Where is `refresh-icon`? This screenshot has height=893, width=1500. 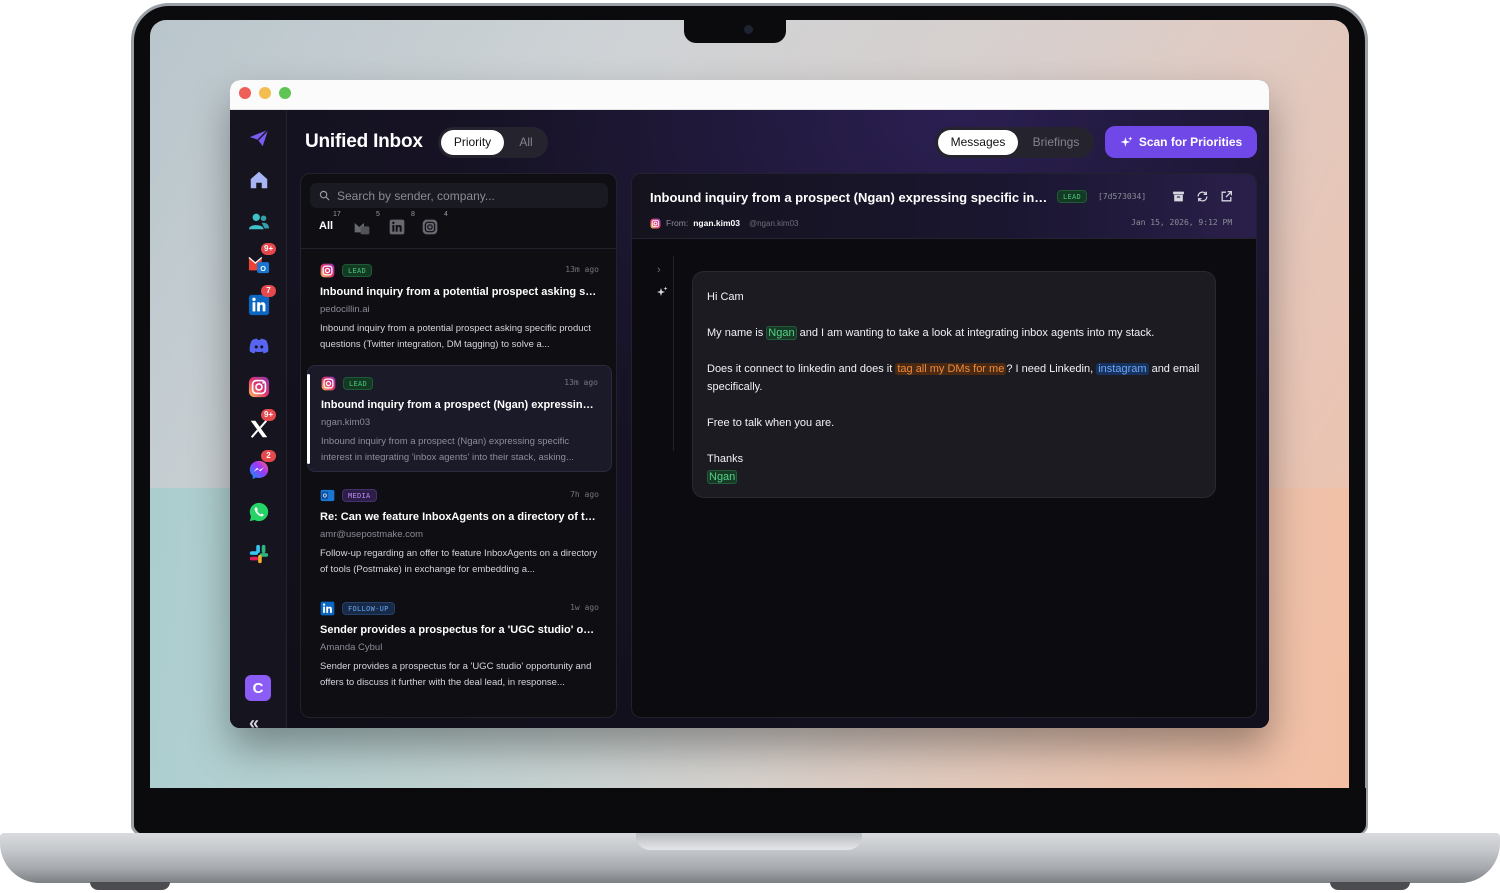
refresh-icon is located at coordinates (1202, 196).